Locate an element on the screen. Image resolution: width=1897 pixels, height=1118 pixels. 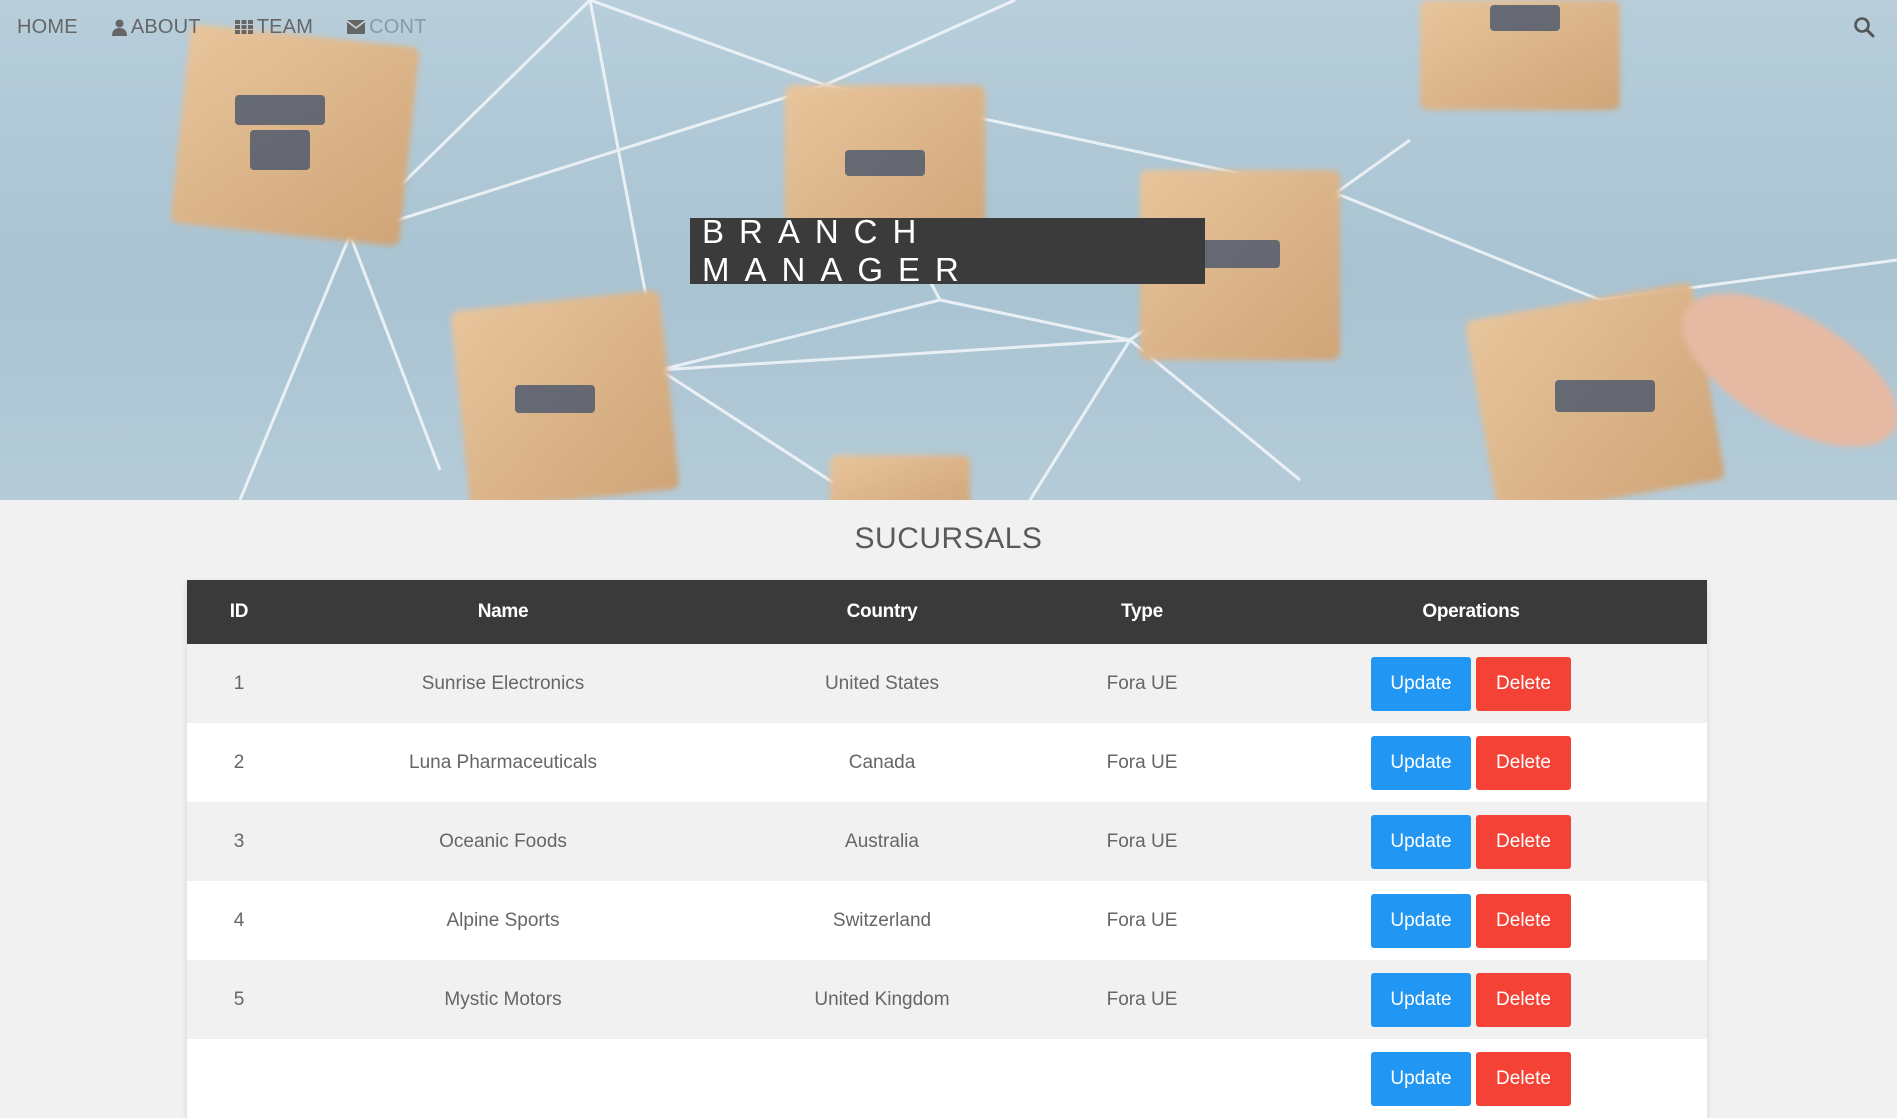
cell-name is located at coordinates (503, 1078).